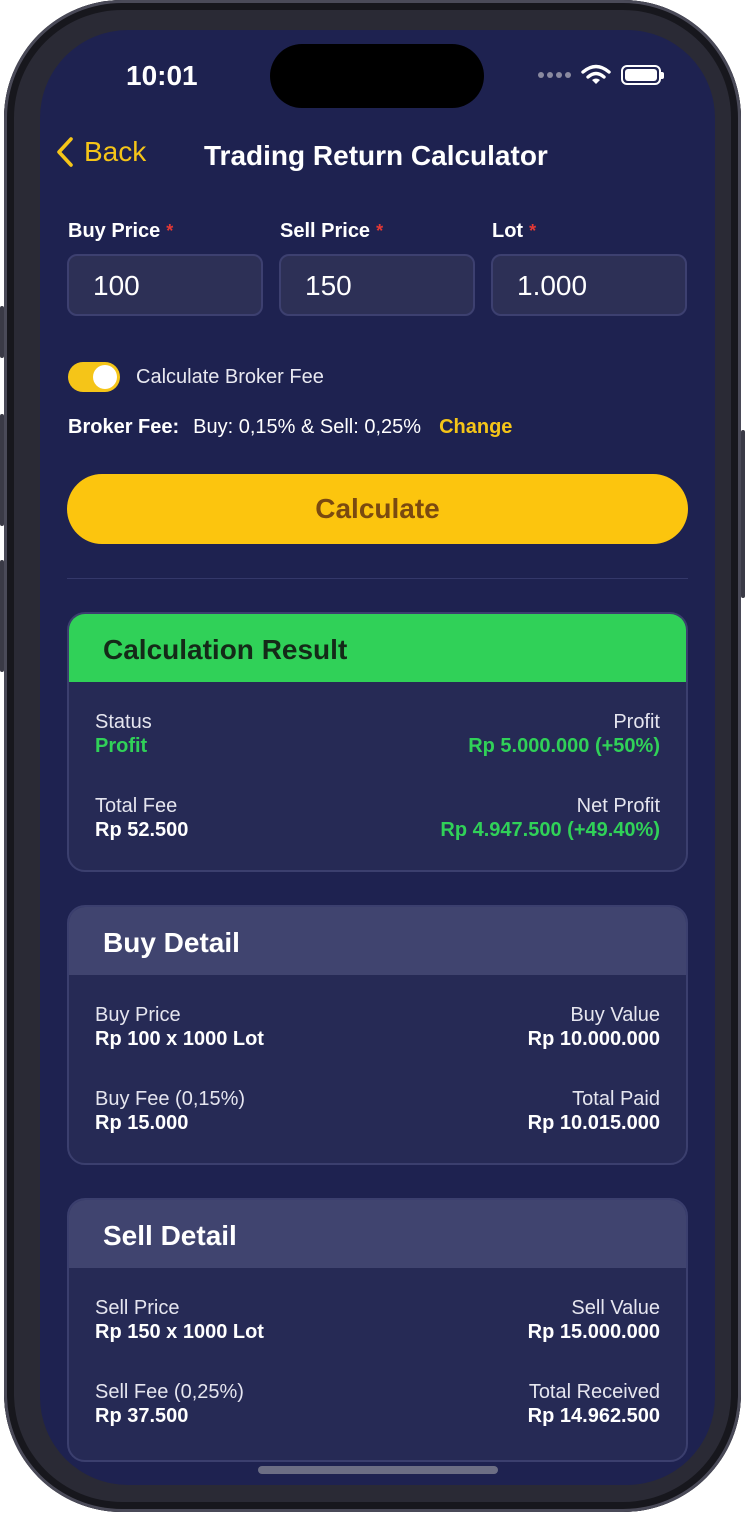  What do you see at coordinates (593, 1039) in the screenshot?
I see `buy-value-value: Rp 10.000.000` at bounding box center [593, 1039].